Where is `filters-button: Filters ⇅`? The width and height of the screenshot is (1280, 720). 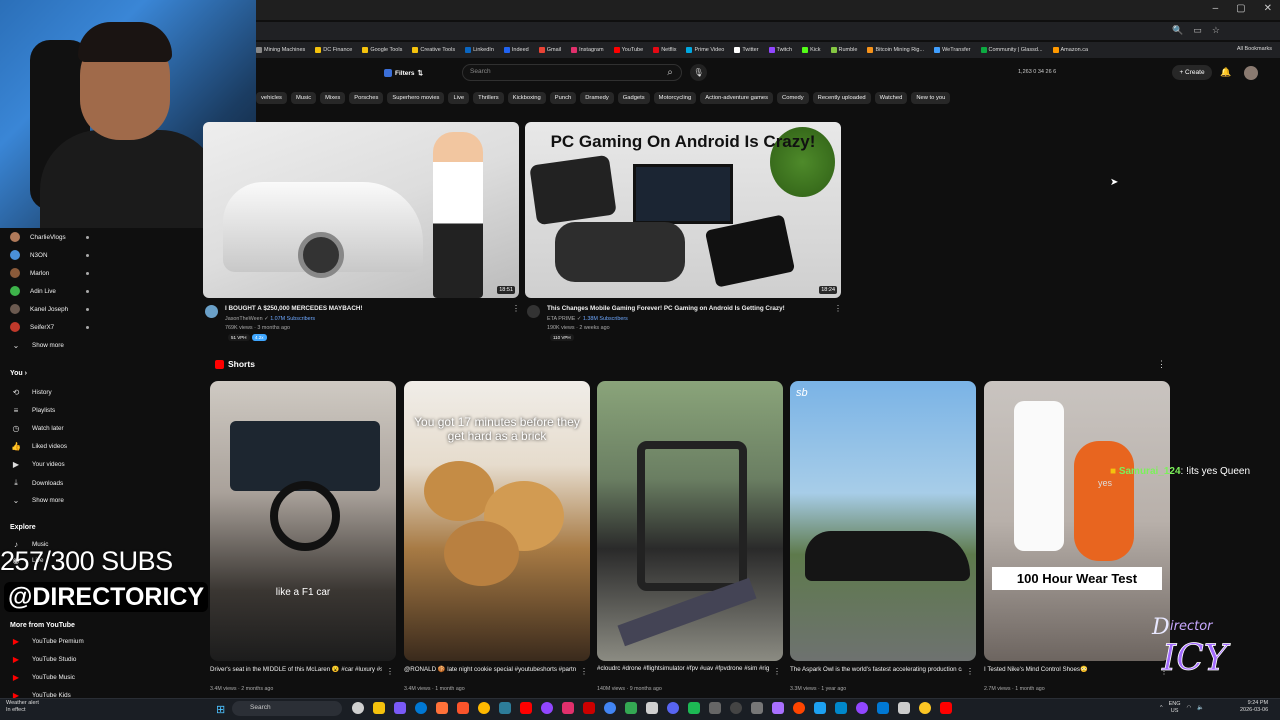
filters-button: Filters ⇅ is located at coordinates (403, 73).